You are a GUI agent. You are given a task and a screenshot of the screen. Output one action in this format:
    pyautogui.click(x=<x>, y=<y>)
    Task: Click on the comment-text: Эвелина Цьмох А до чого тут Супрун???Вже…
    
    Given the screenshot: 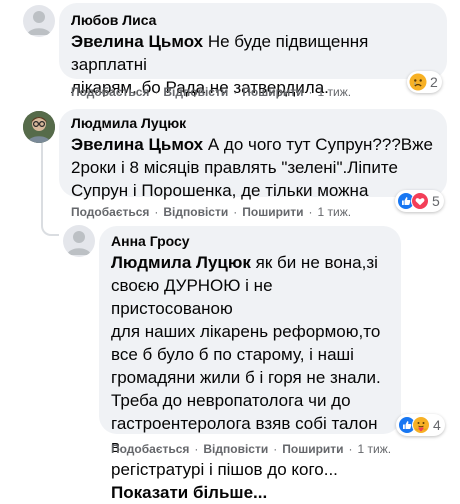 What is the action you would take?
    pyautogui.click(x=252, y=167)
    